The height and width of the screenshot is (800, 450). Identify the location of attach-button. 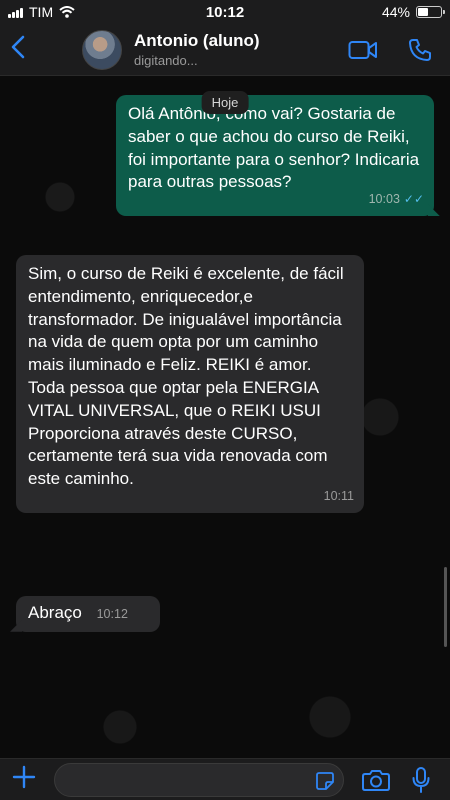
(27, 780).